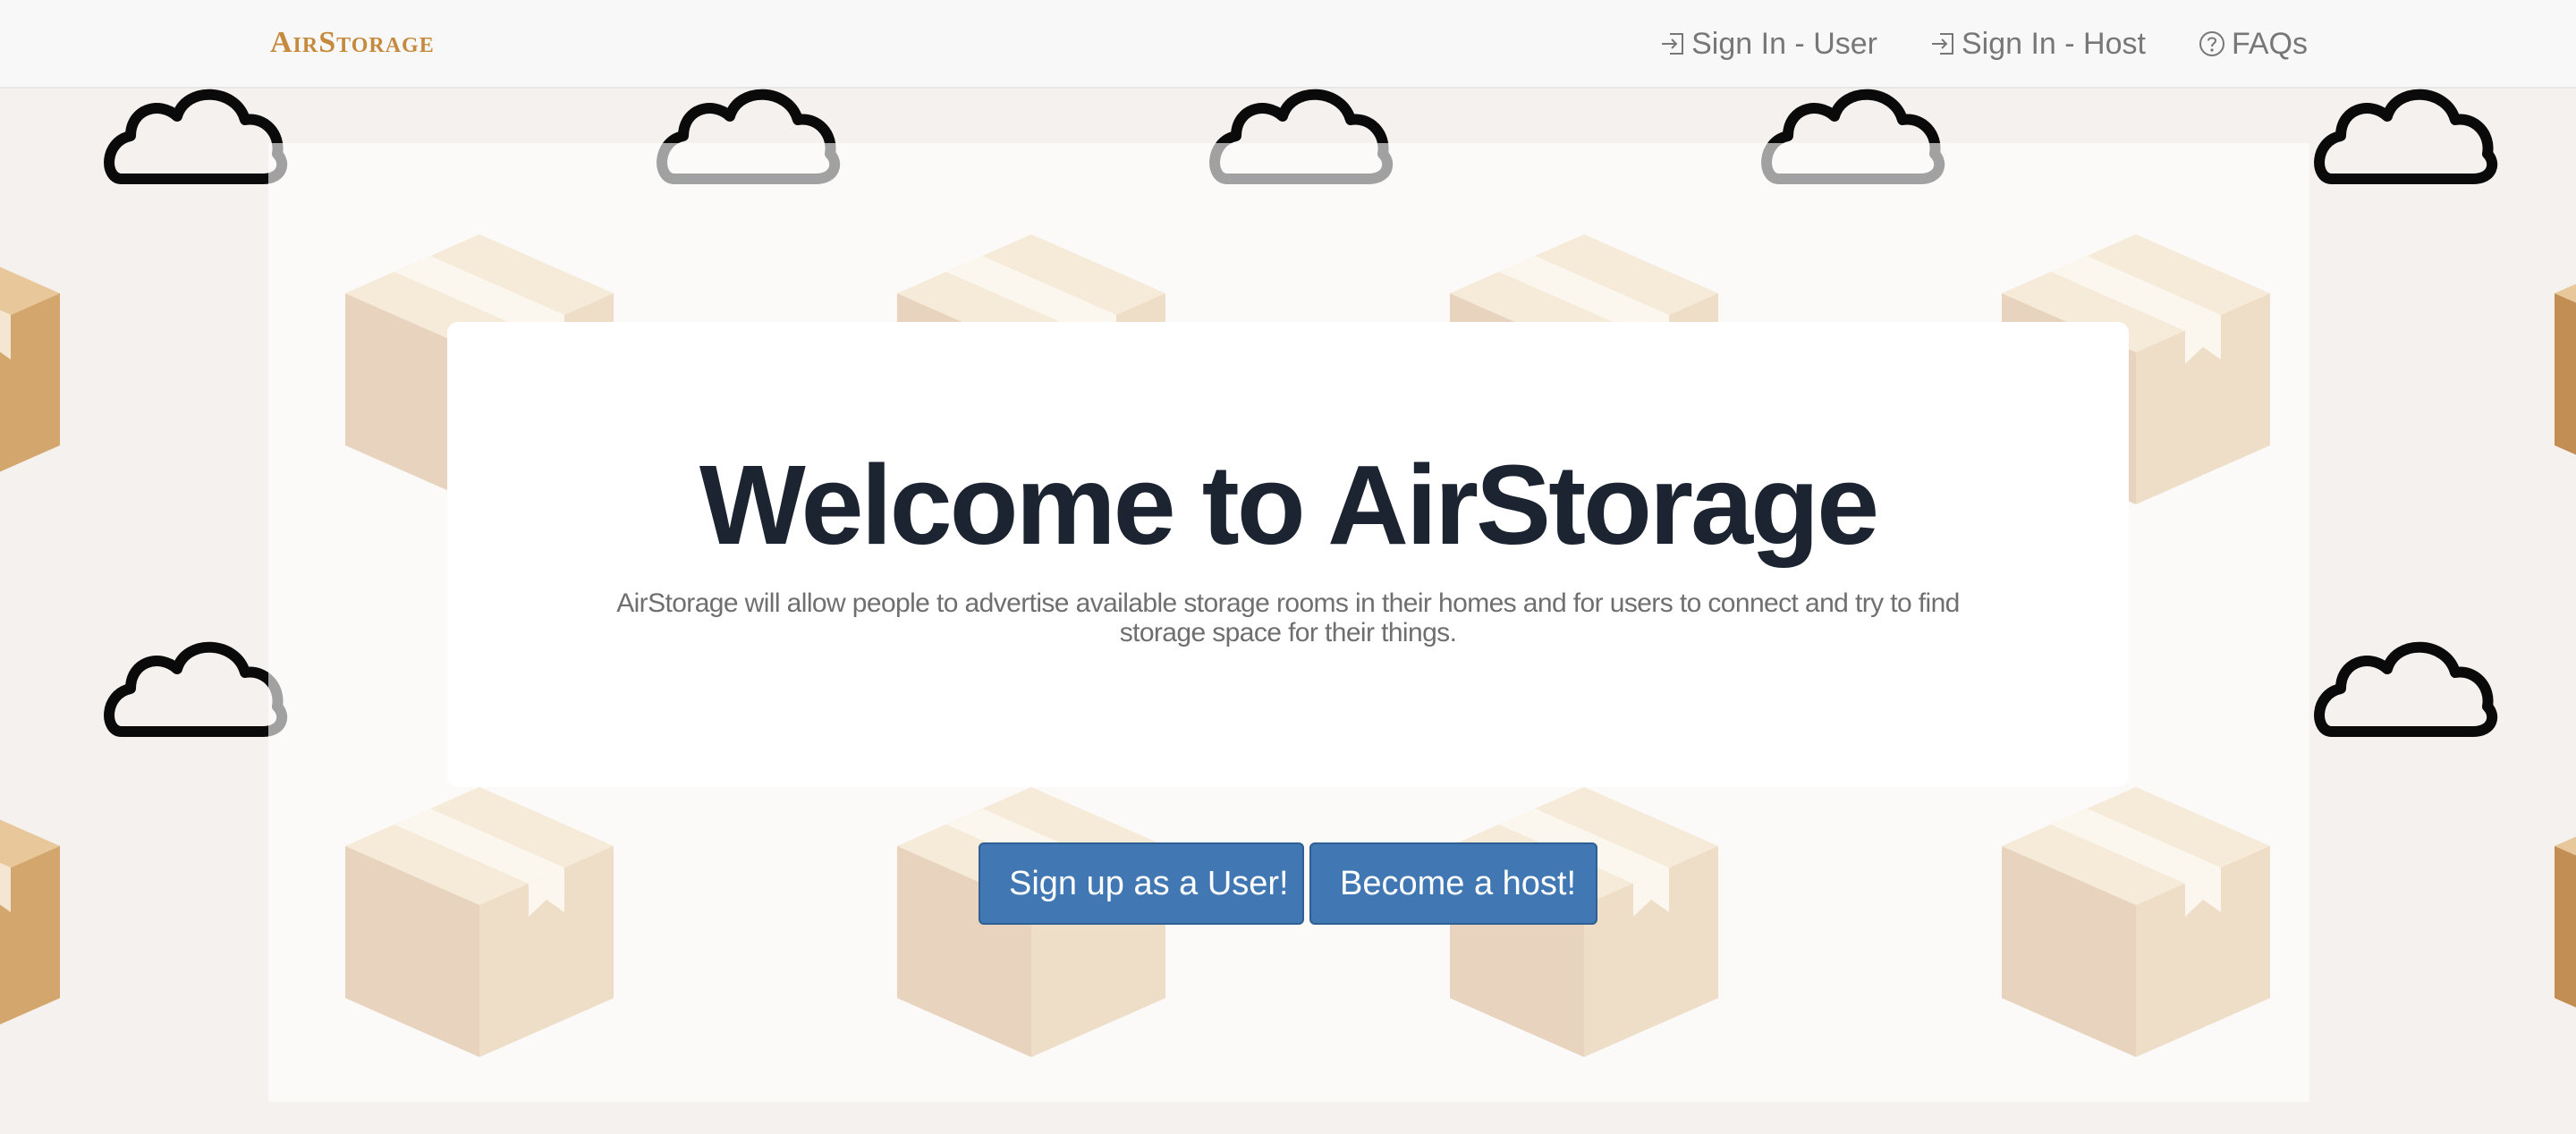 Image resolution: width=2576 pixels, height=1134 pixels. I want to click on nav-sign-in-host: Sign In - Host, so click(2037, 43).